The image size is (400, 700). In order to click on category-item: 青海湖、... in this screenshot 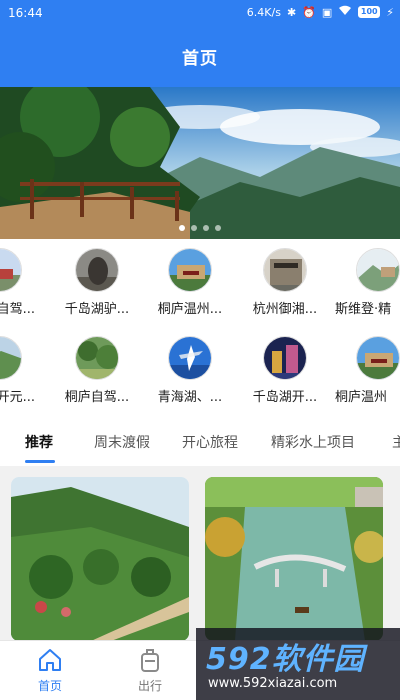, I will do `click(190, 370)`.